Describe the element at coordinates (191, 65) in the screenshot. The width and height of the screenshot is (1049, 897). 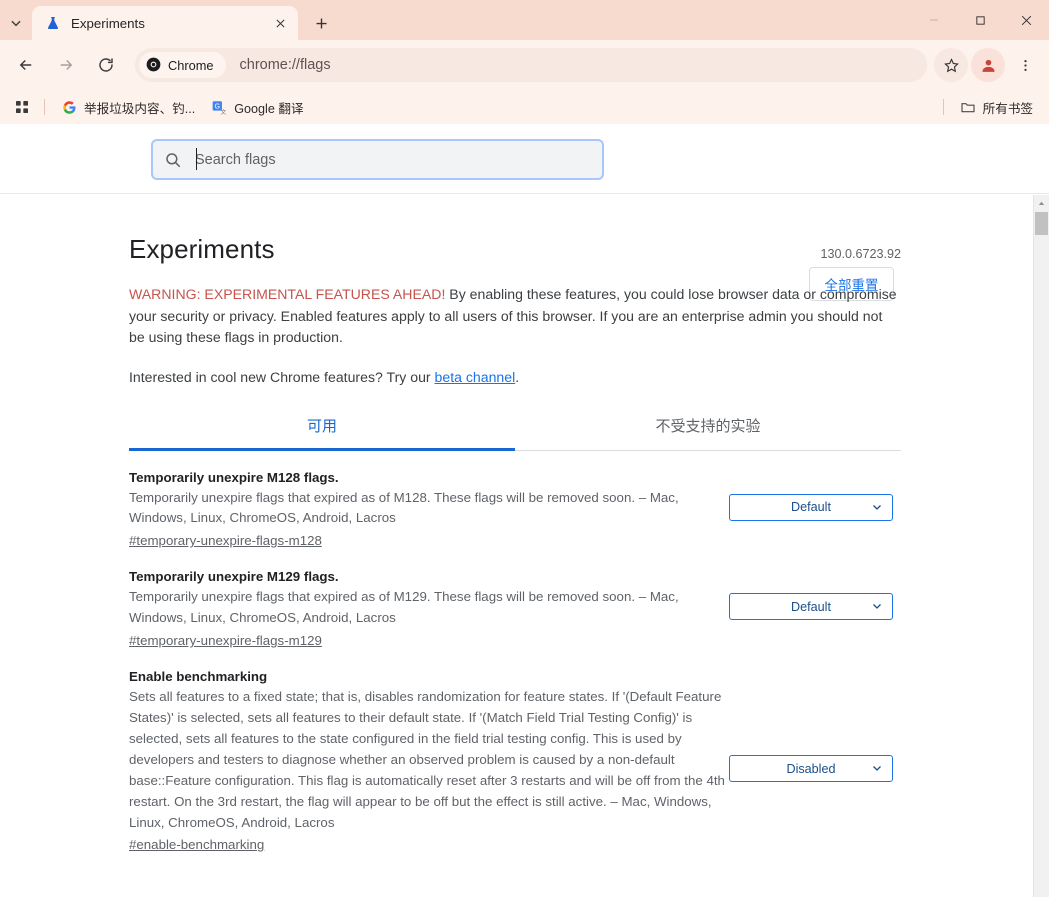
I see `omnibox-chip-label: Chrome` at that location.